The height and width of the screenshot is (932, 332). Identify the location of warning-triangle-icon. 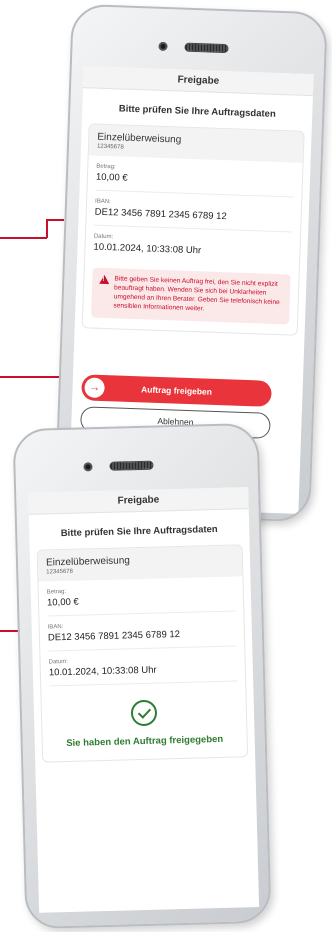
(104, 279).